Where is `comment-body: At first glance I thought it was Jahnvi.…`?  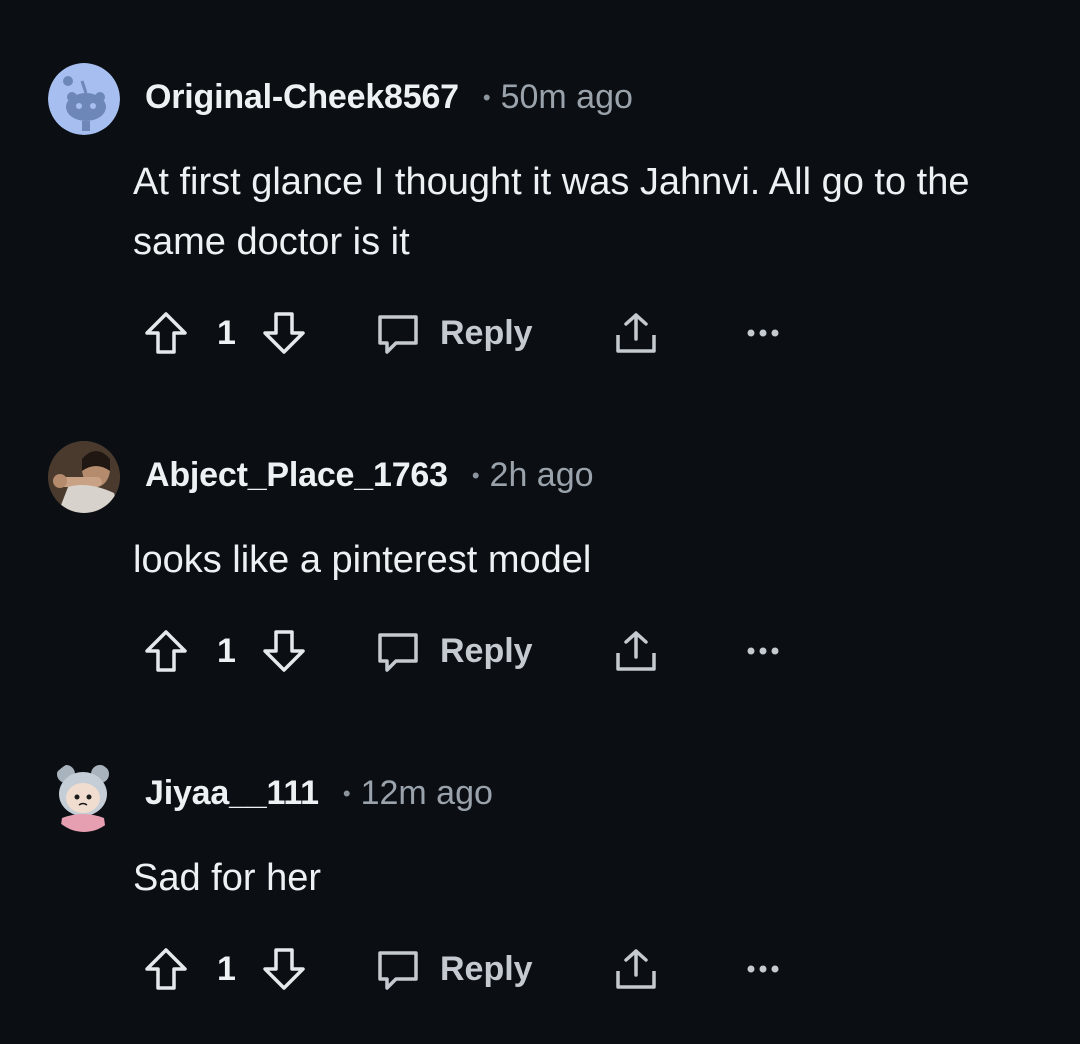 comment-body: At first glance I thought it was Jahnvi.… is located at coordinates (551, 212).